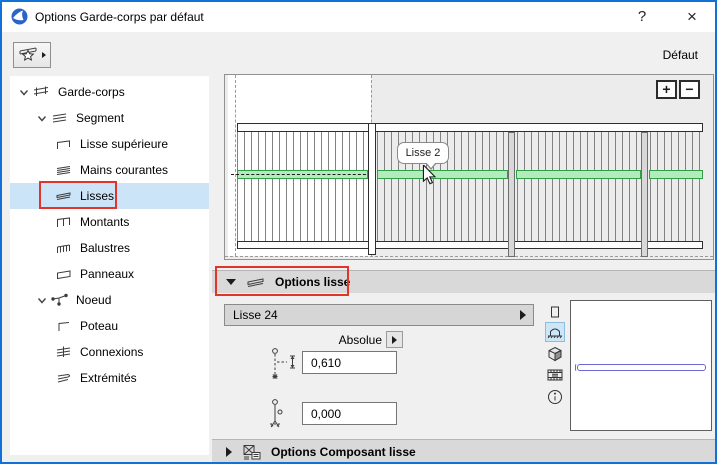 The image size is (717, 464). Describe the element at coordinates (349, 362) in the screenshot. I see `top-offset-input` at that location.